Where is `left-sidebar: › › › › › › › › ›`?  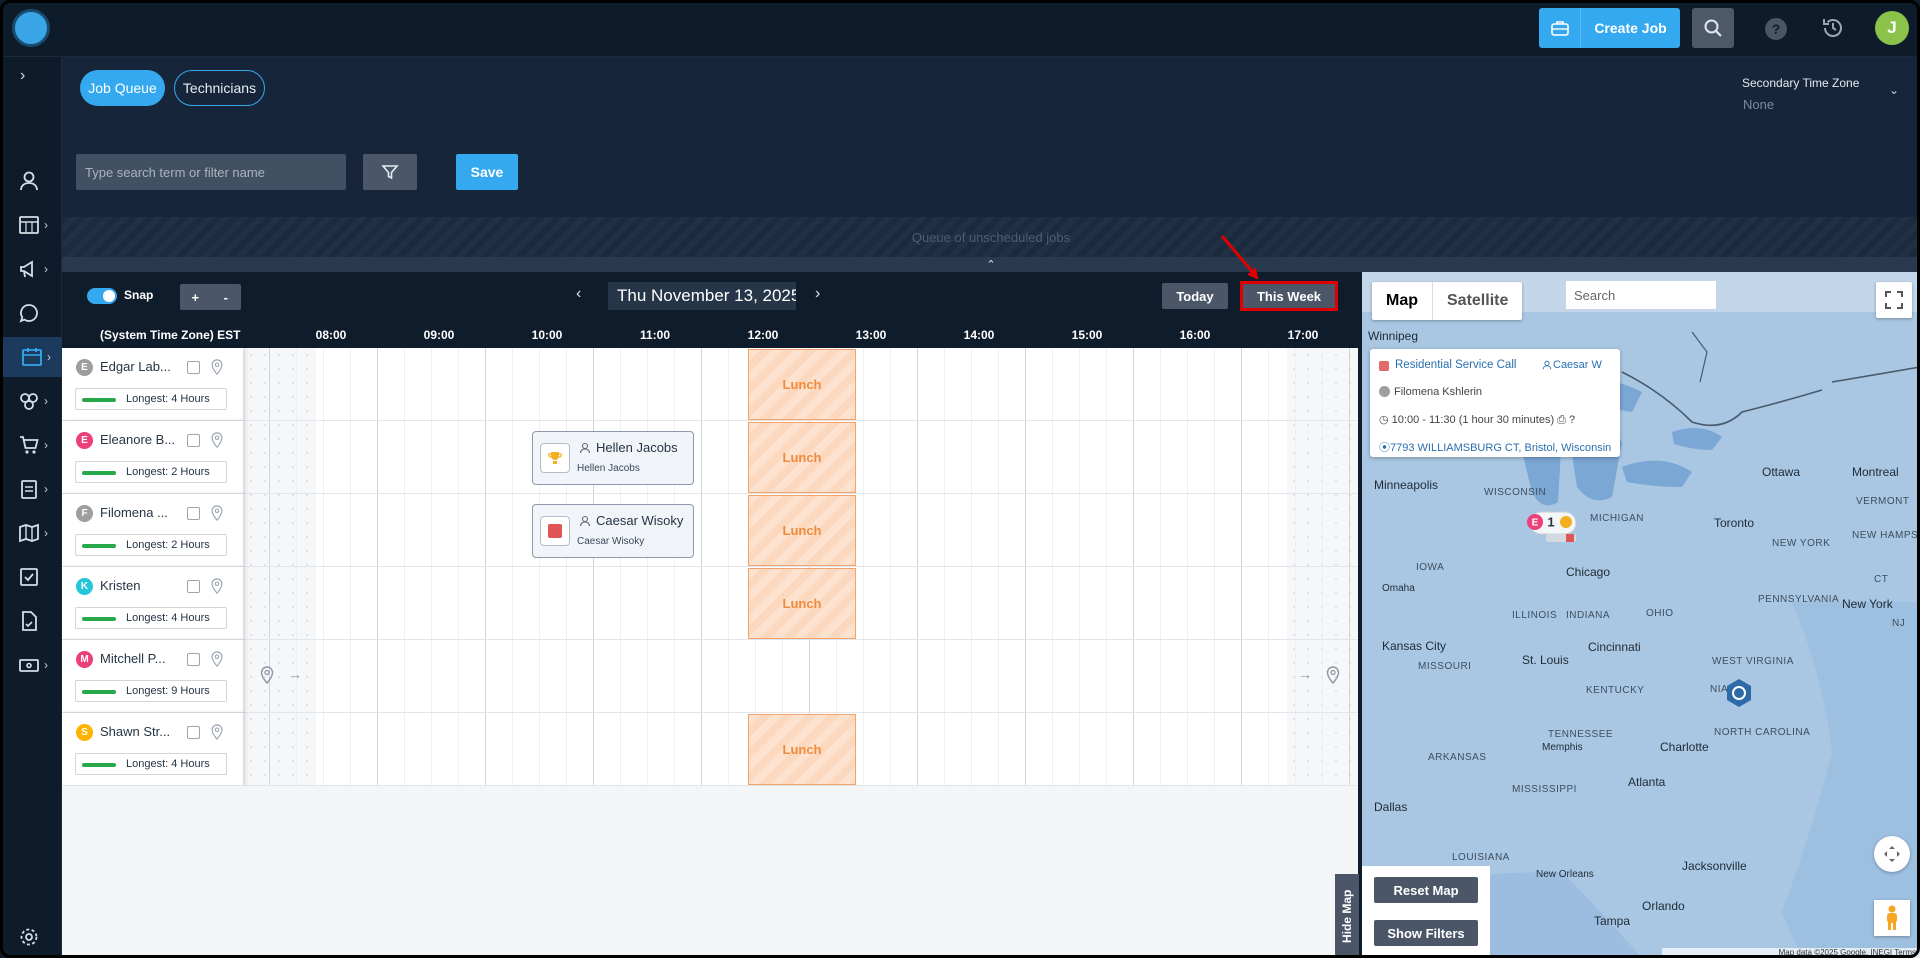
left-sidebar: › › › › › › › › › is located at coordinates (31, 507).